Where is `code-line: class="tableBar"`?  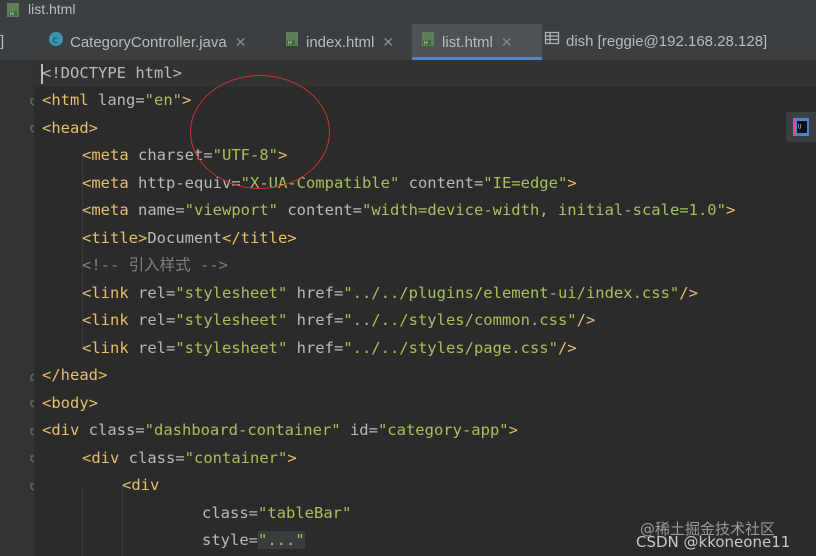
code-line: class="tableBar" is located at coordinates (276, 513).